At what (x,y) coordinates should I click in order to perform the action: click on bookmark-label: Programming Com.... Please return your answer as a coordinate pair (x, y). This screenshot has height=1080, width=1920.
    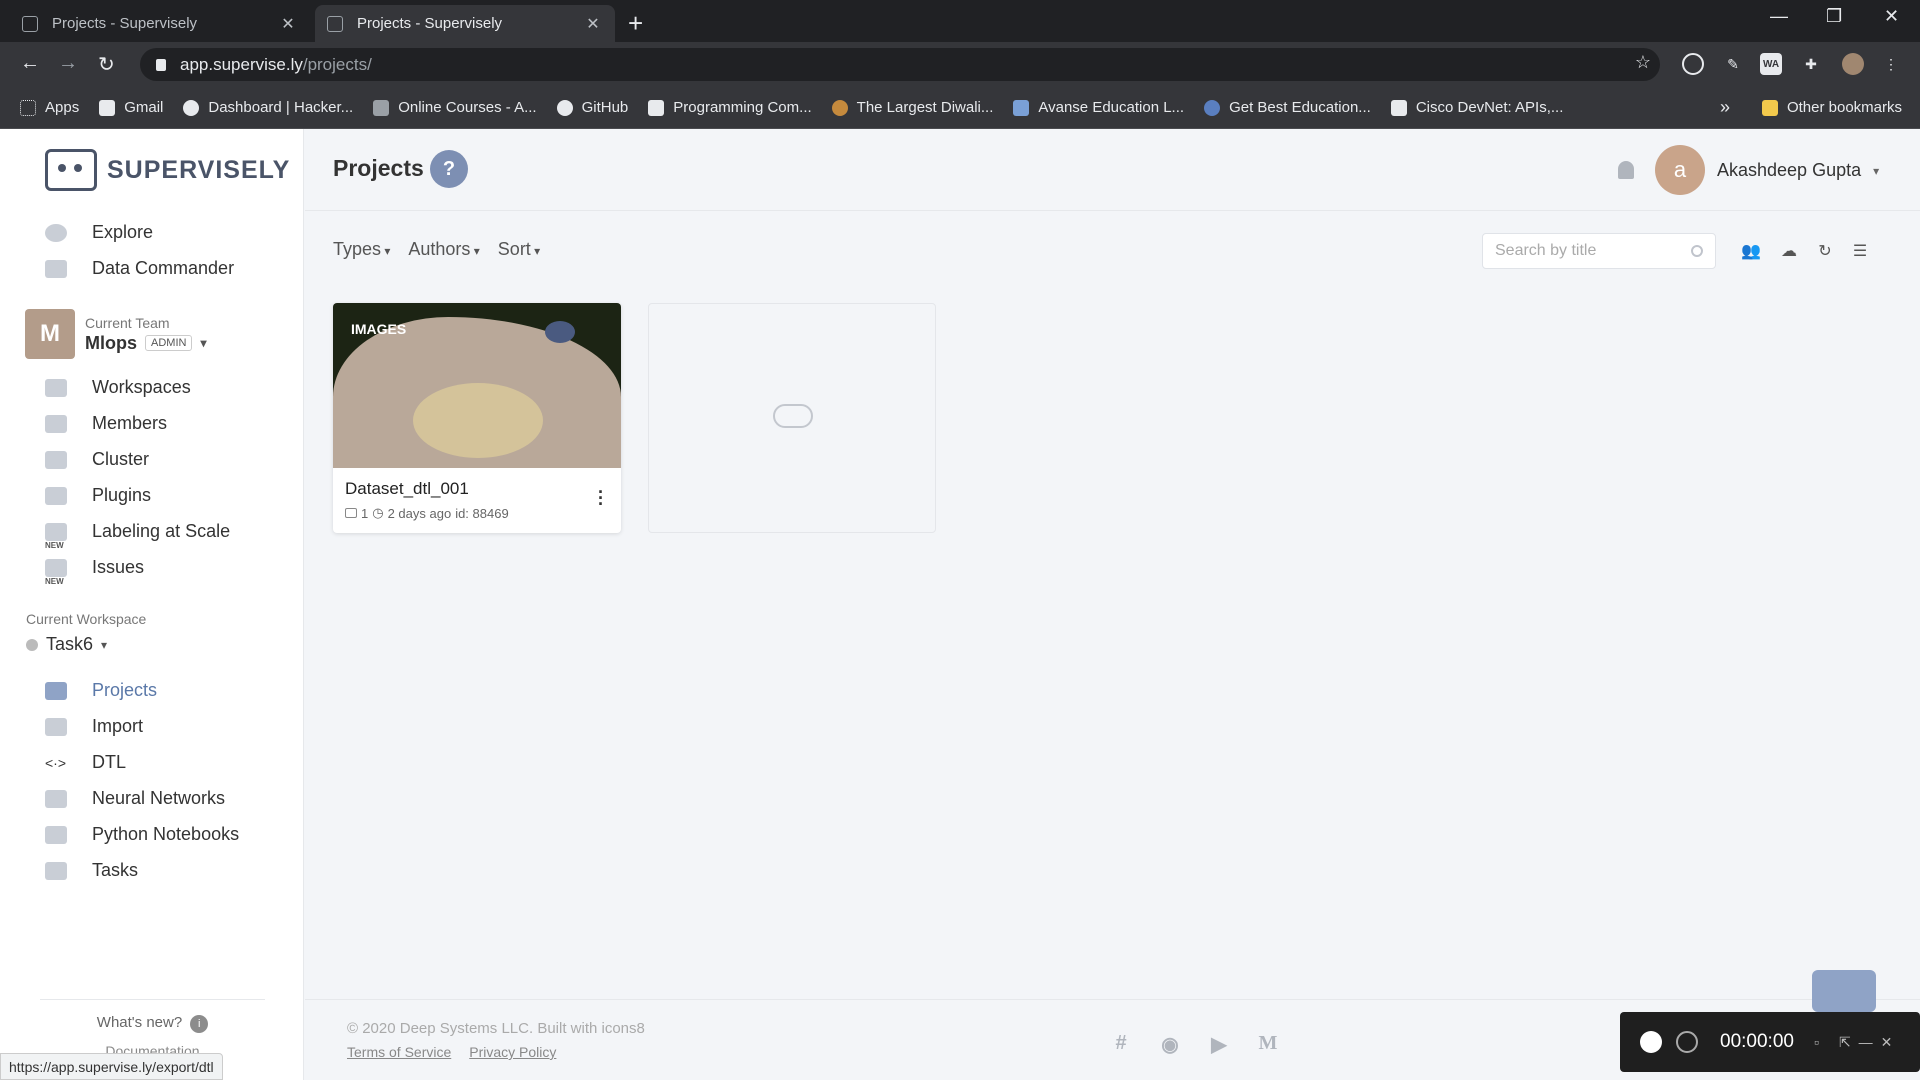
    Looking at the image, I should click on (742, 107).